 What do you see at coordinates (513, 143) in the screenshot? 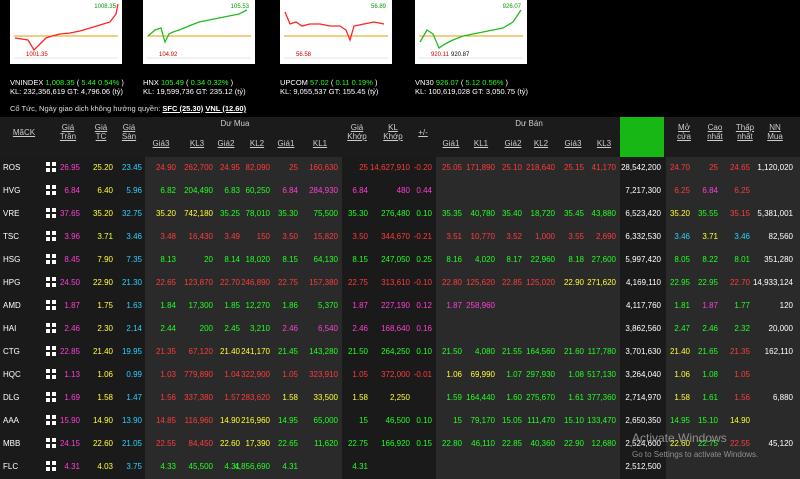
I see `col-b_gia2: Giá2` at bounding box center [513, 143].